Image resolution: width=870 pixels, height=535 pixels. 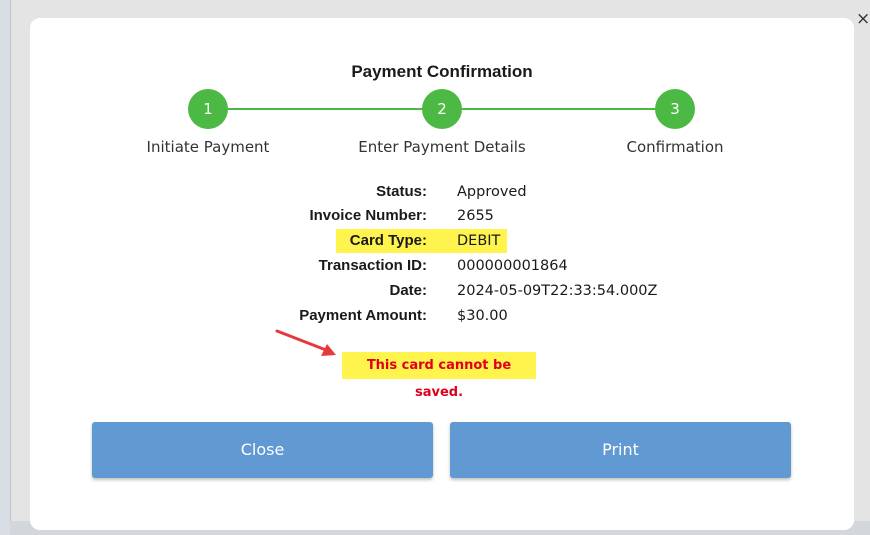 I want to click on detail-row-card-type: Card Type: DEBIT, so click(x=442, y=241).